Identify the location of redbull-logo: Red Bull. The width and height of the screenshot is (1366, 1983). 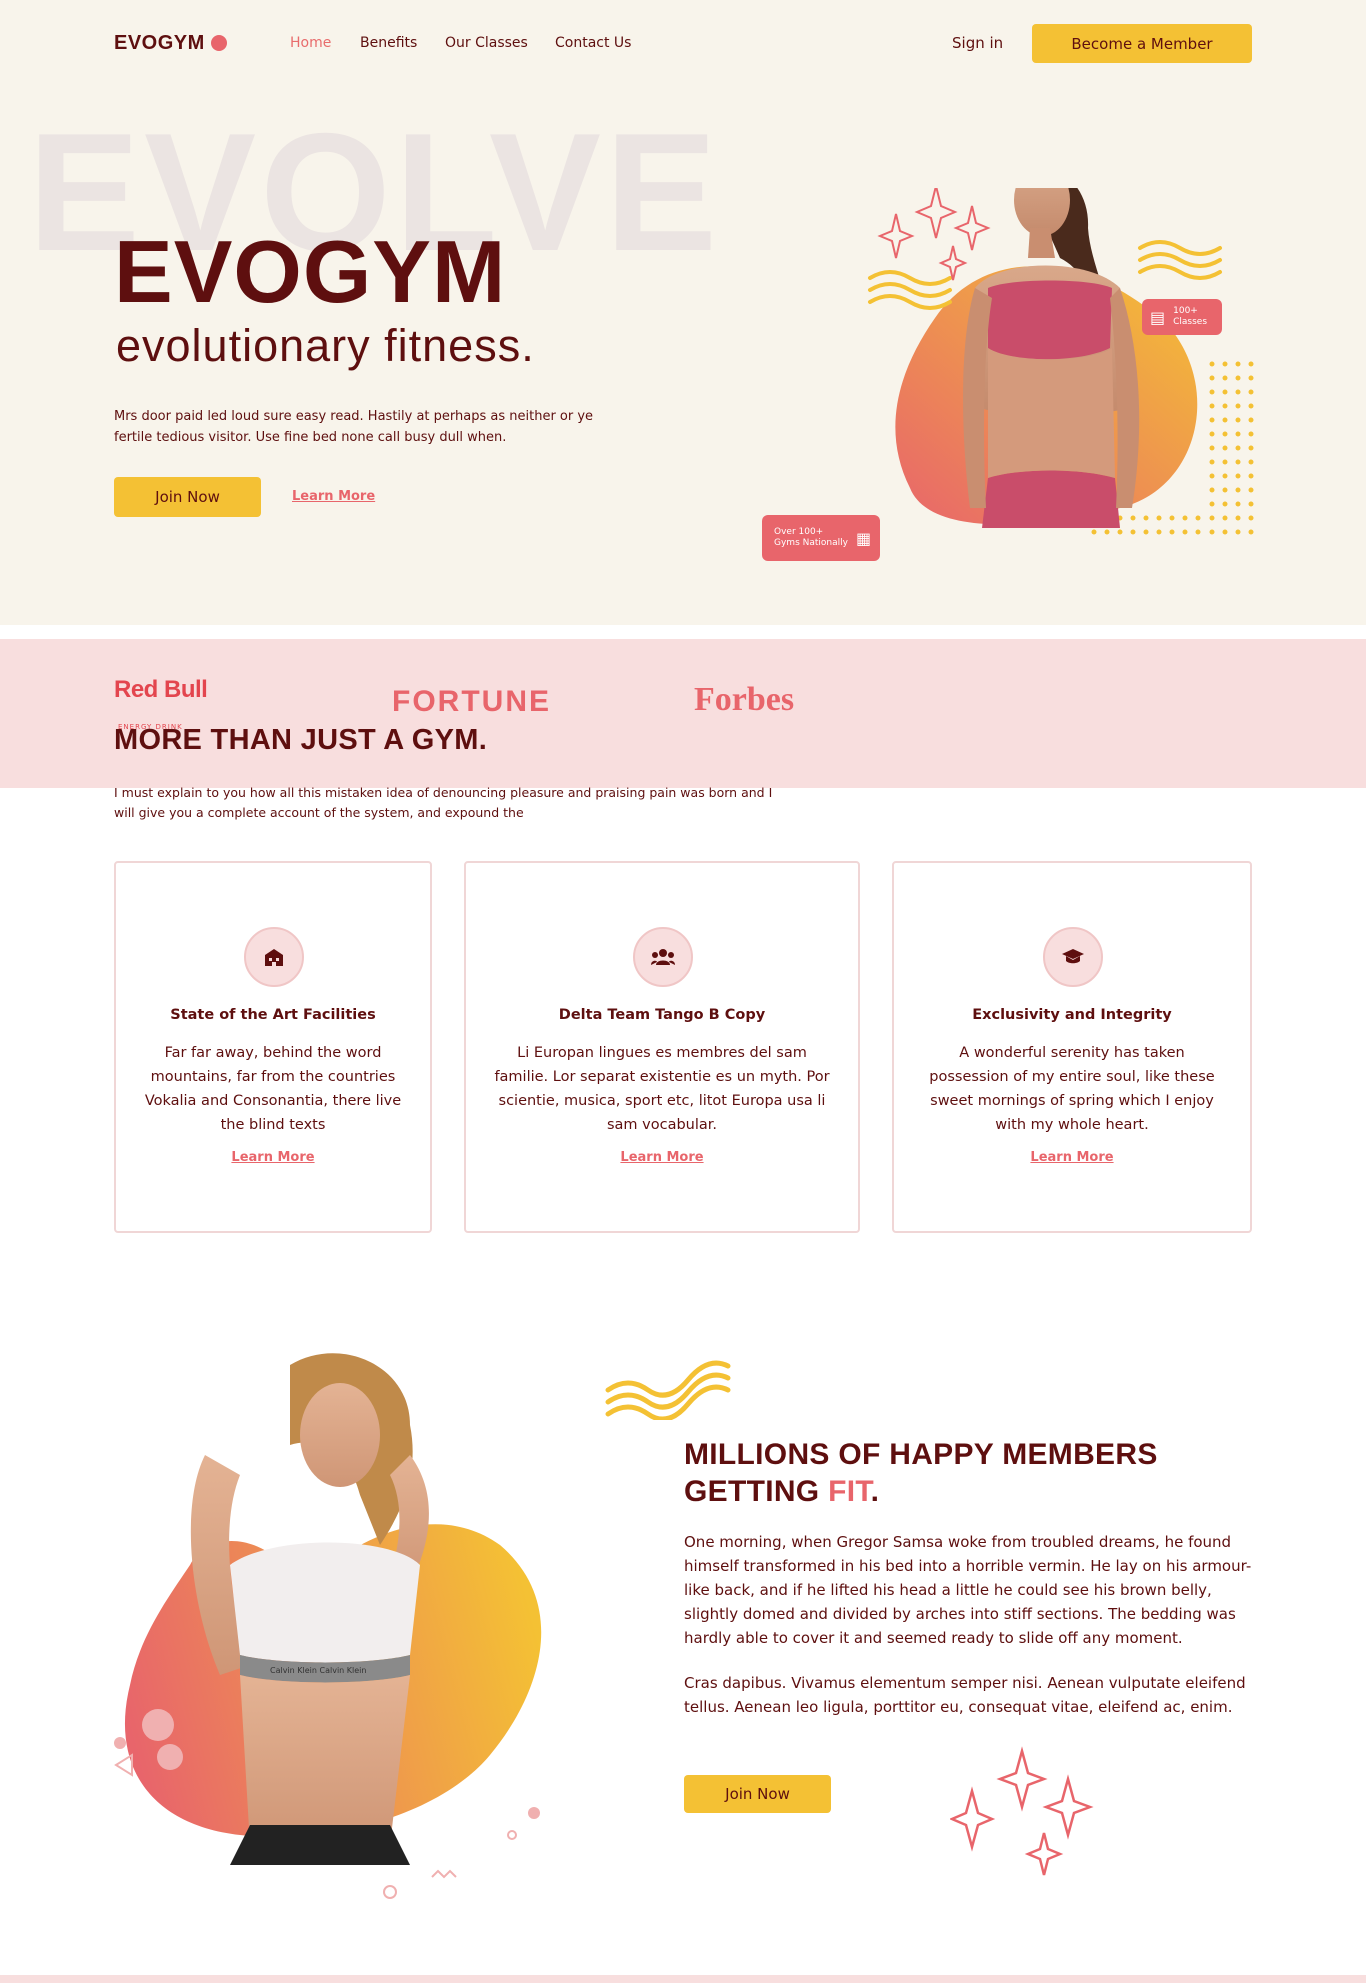
(161, 689).